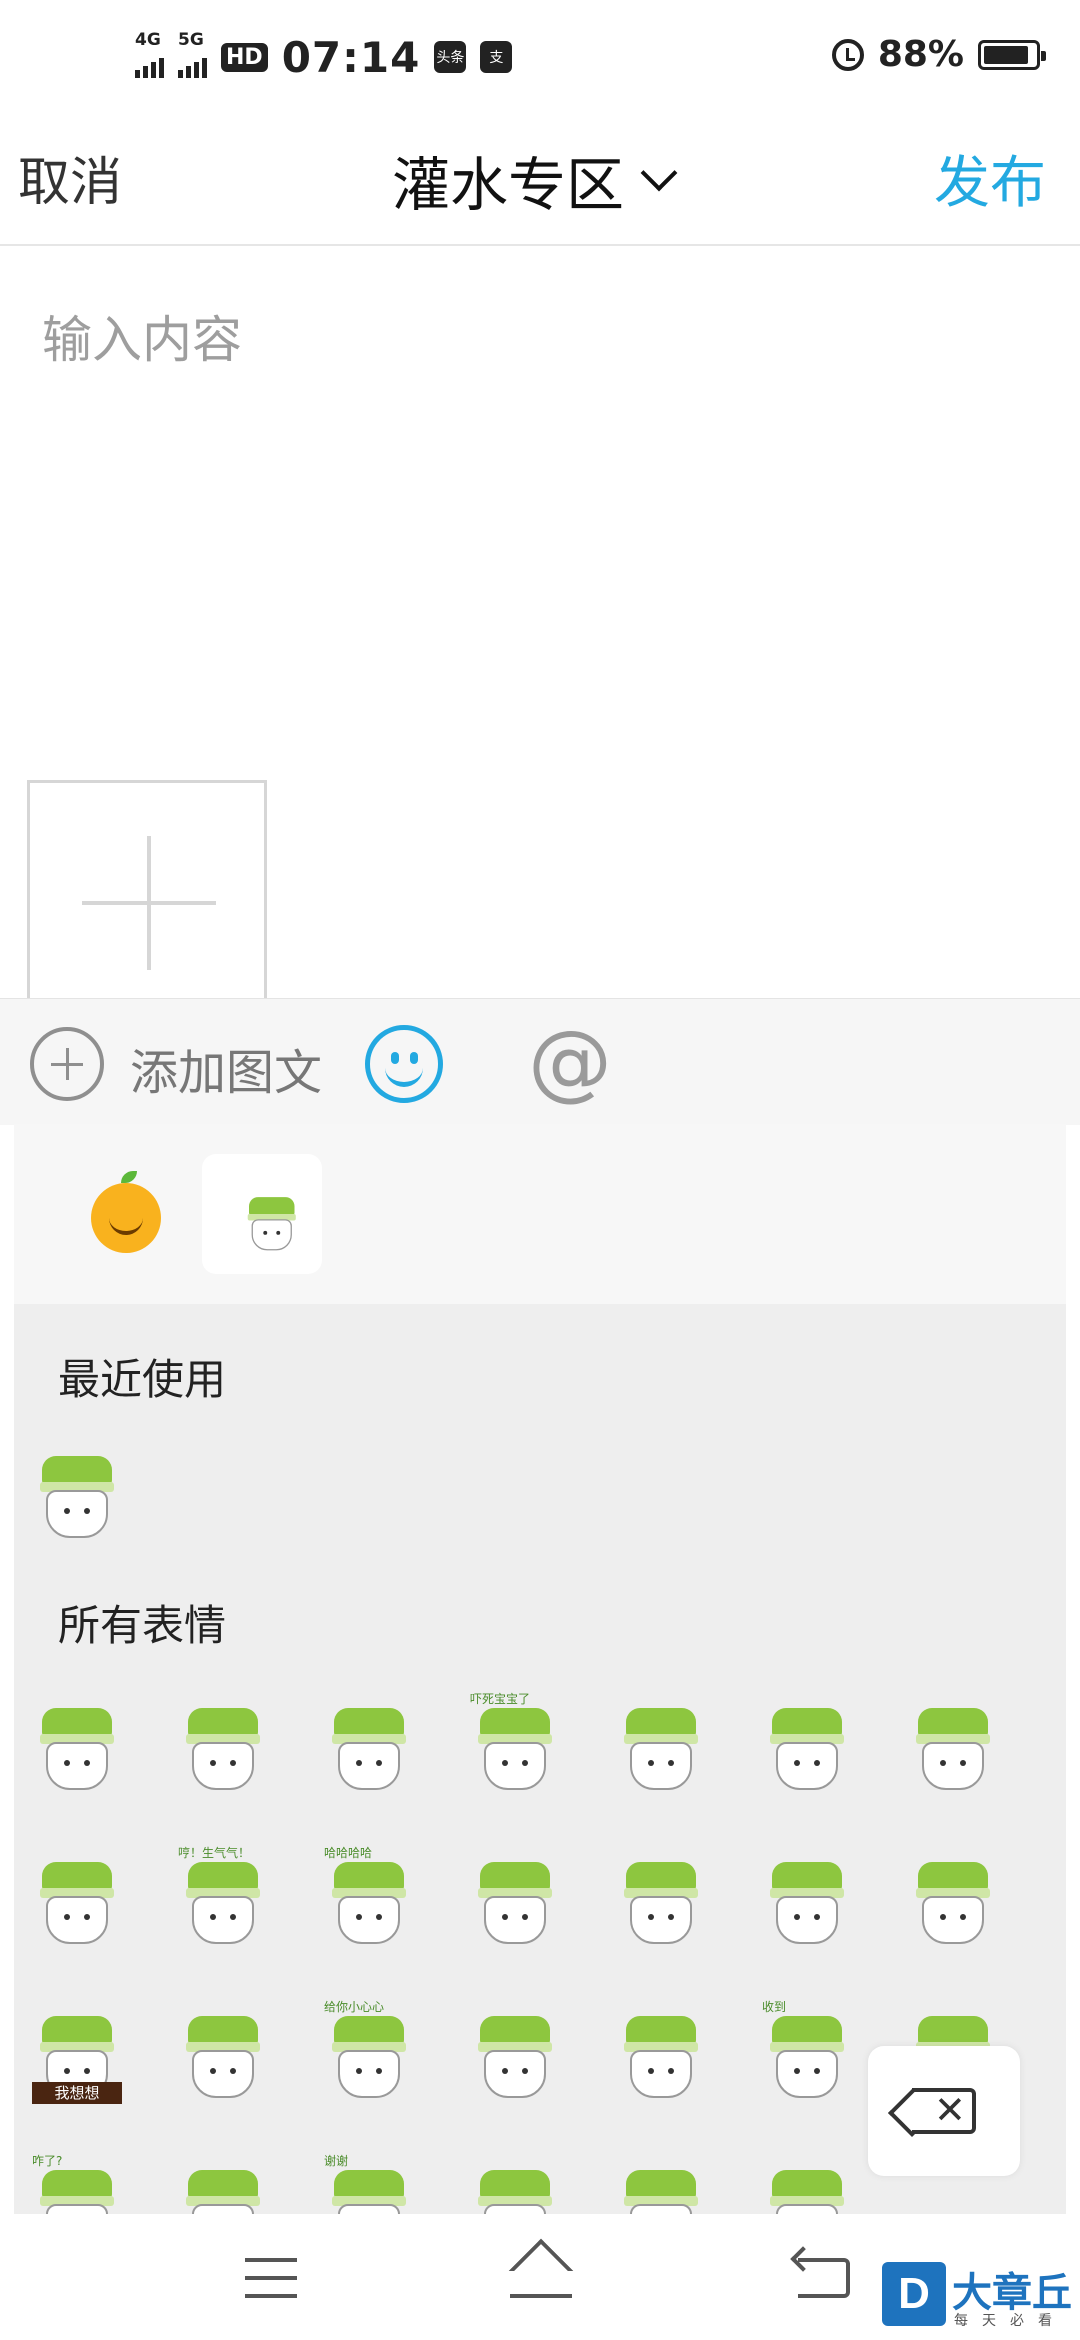 Image resolution: width=1080 pixels, height=2340 pixels. I want to click on watermark-logo: D 大章丘 每天必看, so click(980, 2301).